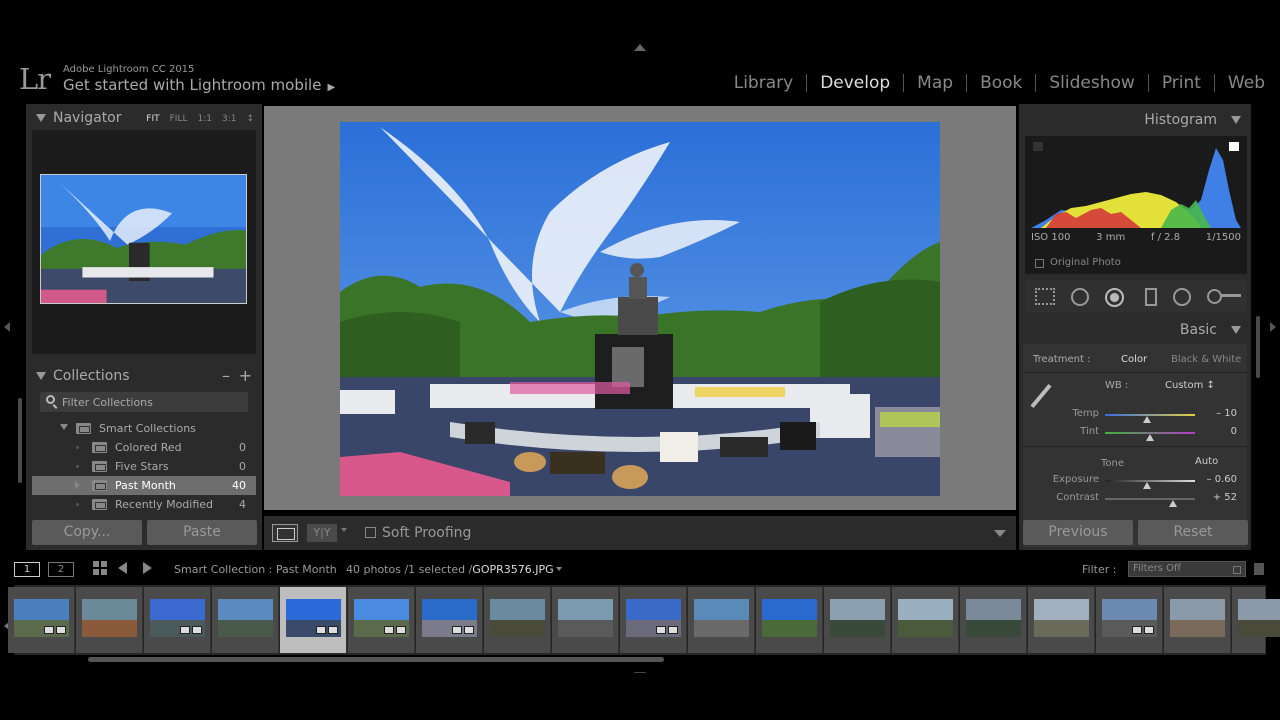  I want to click on remove-collection-button: –, so click(226, 375).